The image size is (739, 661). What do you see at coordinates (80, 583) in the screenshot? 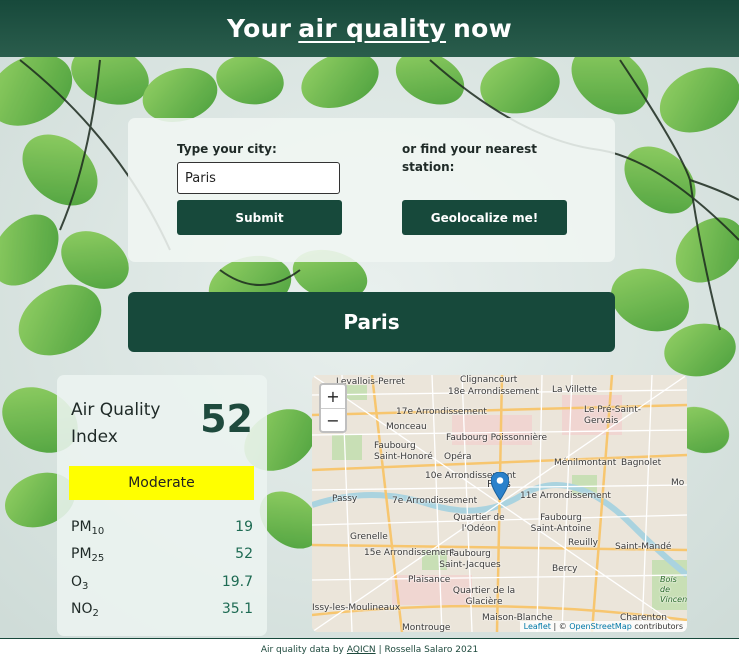
I see `pollutant-name: O3` at bounding box center [80, 583].